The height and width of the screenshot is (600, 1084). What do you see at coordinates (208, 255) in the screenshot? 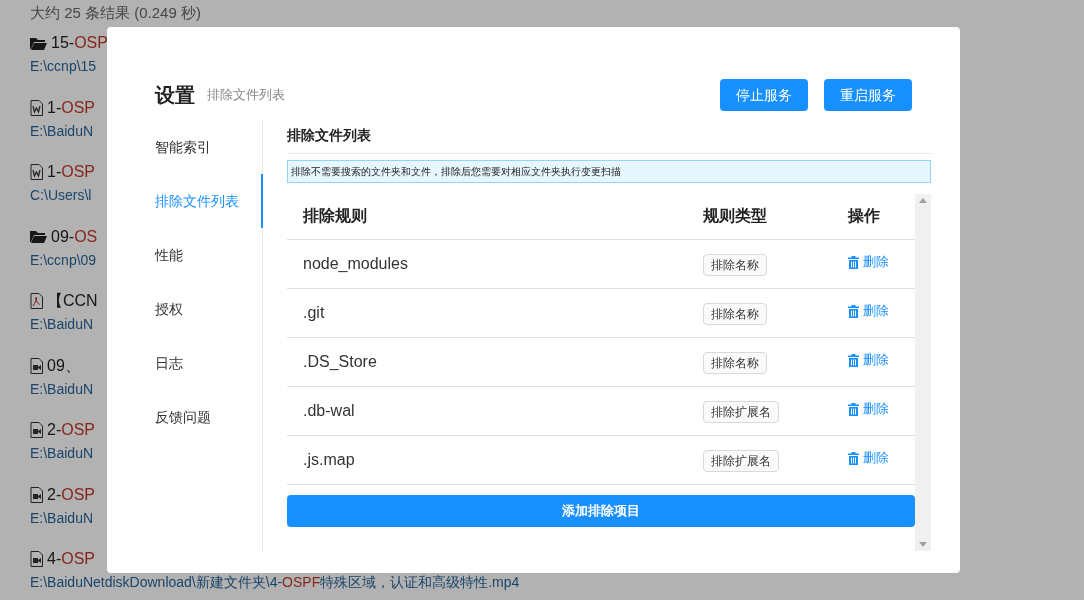
I see `sidebar-item: 性能` at bounding box center [208, 255].